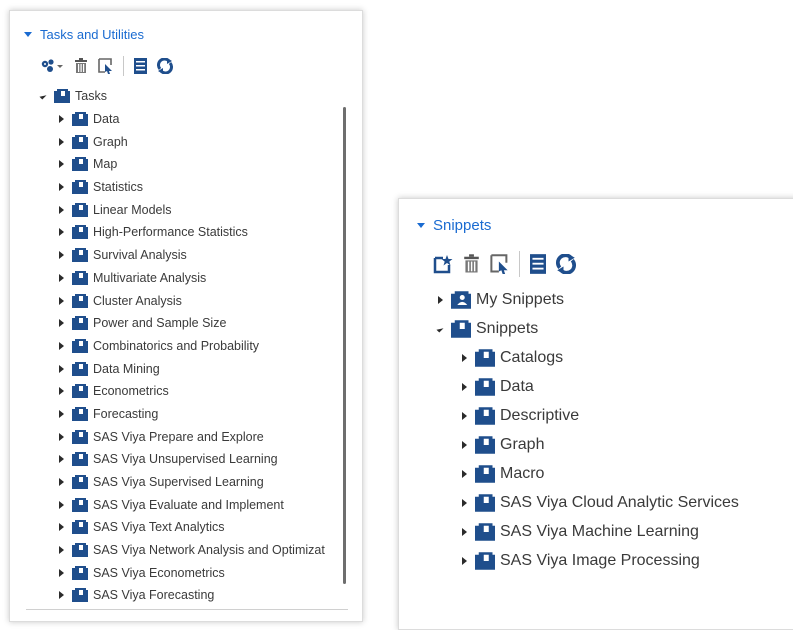  Describe the element at coordinates (587, 415) in the screenshot. I see `tree-node: Descriptive` at that location.